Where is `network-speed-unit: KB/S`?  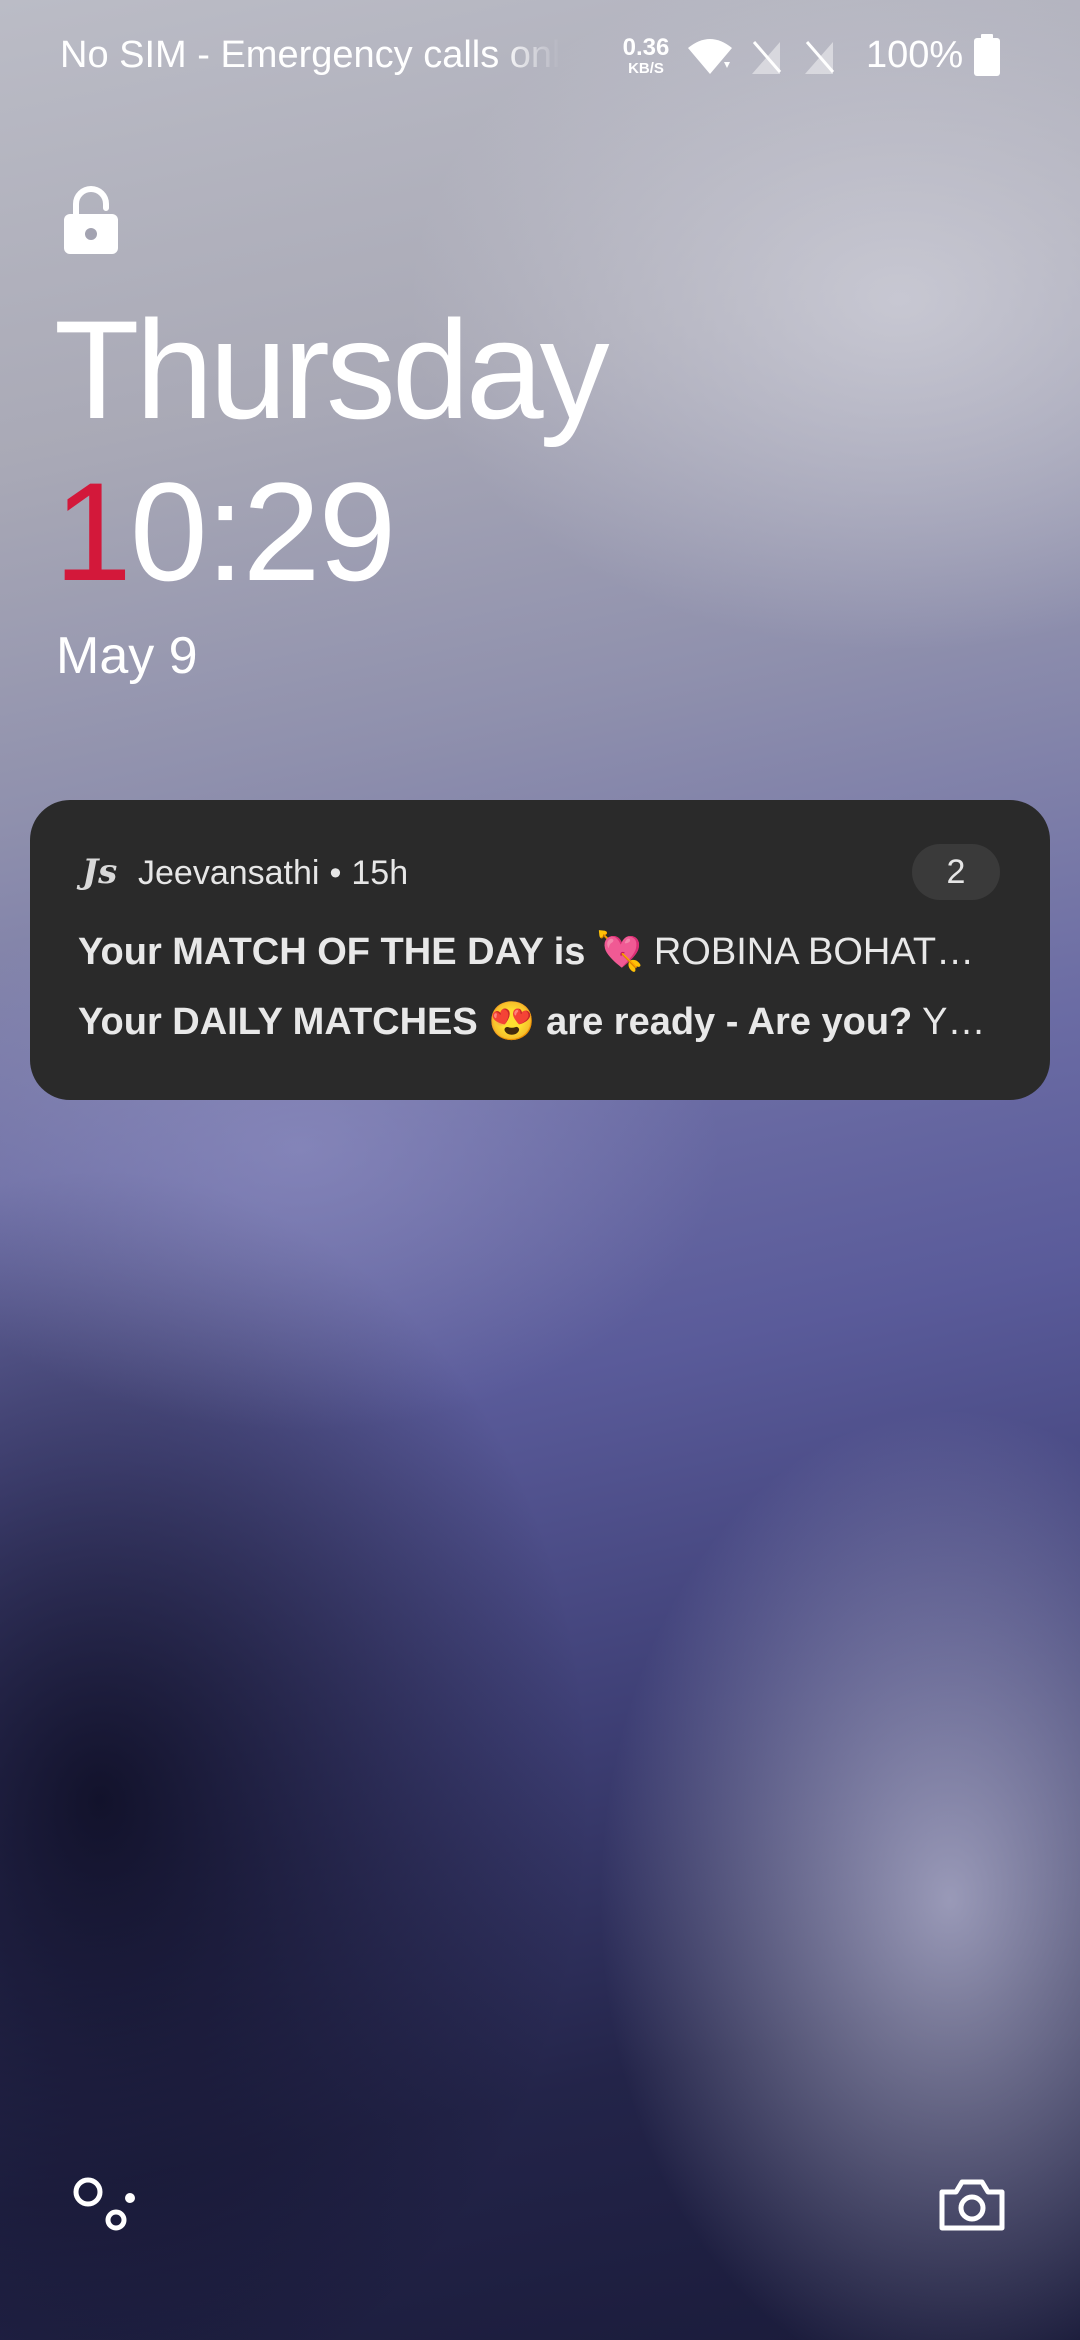 network-speed-unit: KB/S is located at coordinates (646, 68).